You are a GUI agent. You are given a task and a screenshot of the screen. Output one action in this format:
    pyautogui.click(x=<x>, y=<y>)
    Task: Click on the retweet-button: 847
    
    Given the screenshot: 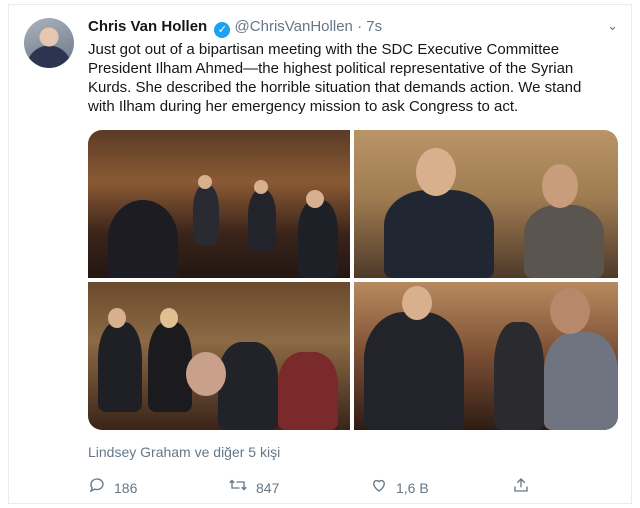 What is the action you would take?
    pyautogui.click(x=253, y=487)
    